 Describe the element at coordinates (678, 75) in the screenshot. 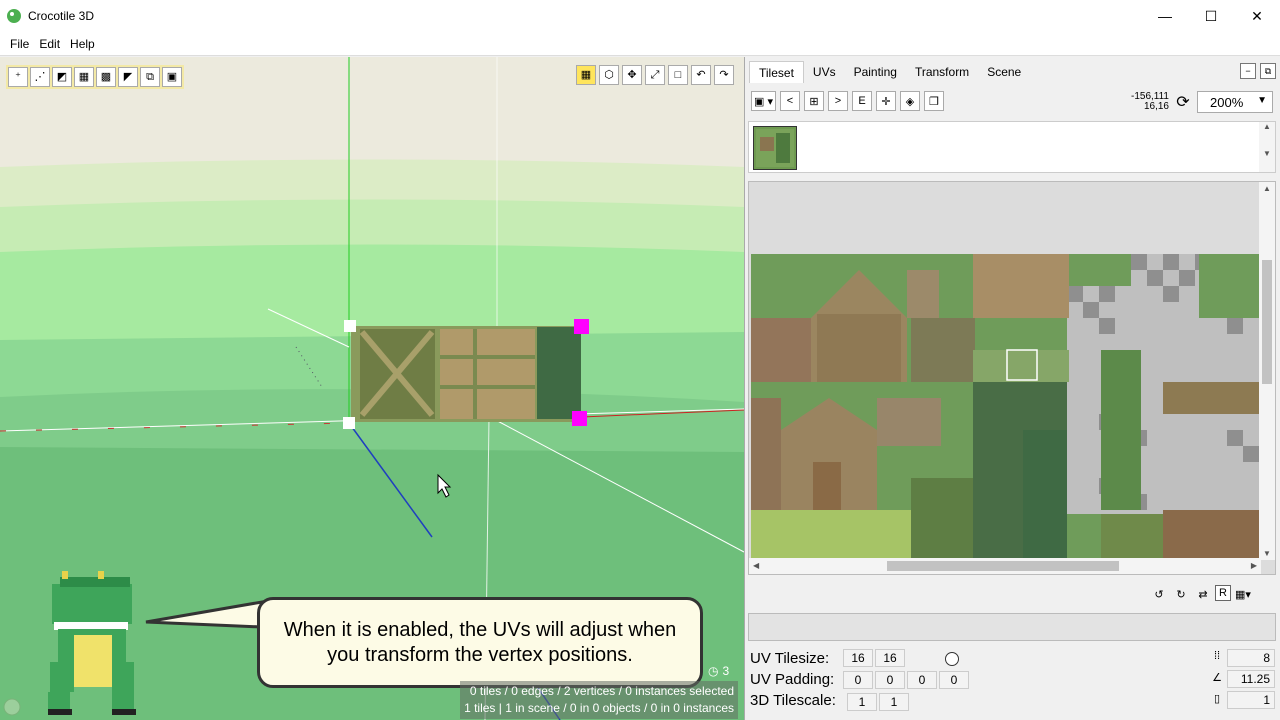

I see `square-icon: □` at that location.